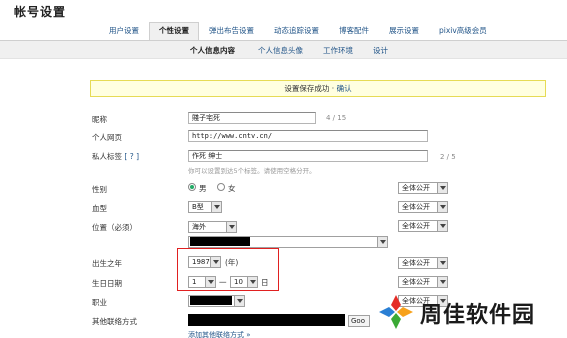  What do you see at coordinates (114, 227) in the screenshot?
I see `location-label: 位置（必须）` at bounding box center [114, 227].